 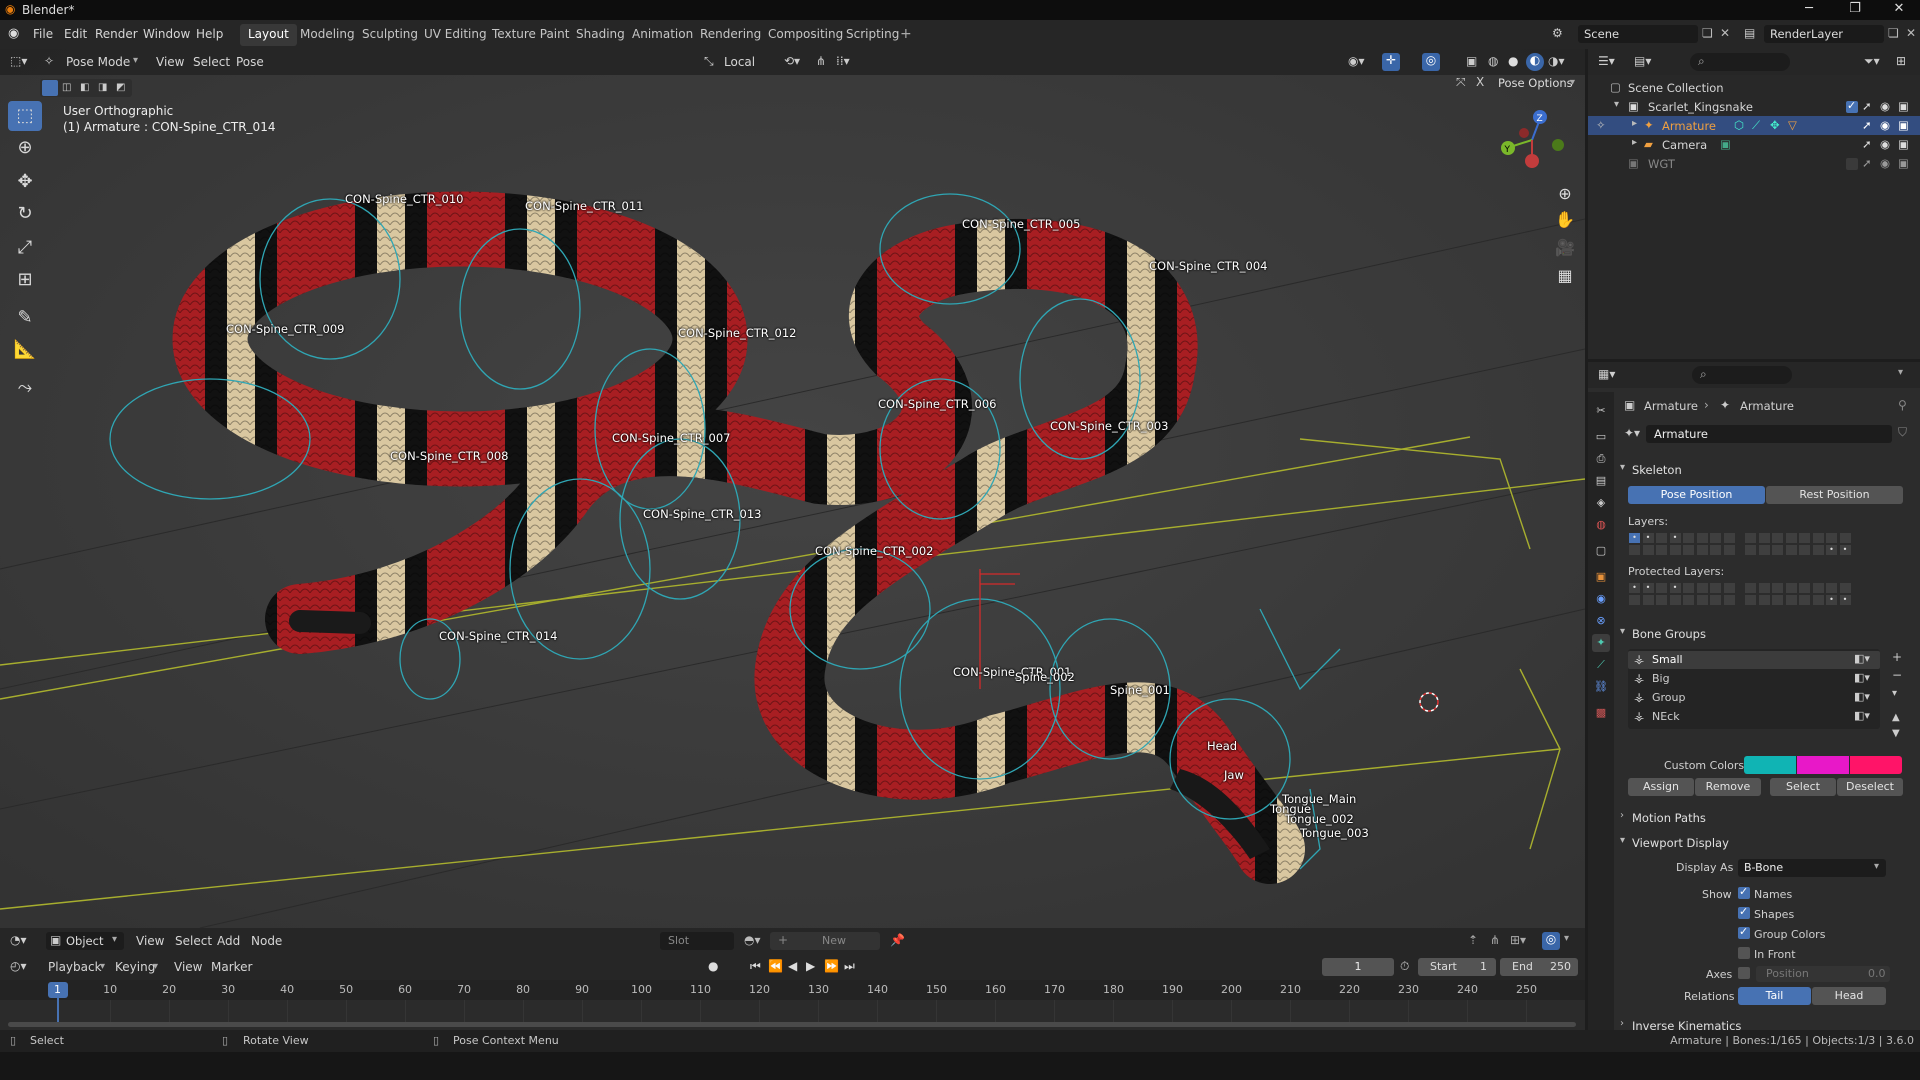 I want to click on parent-node-icon: ⇡, so click(x=1473, y=940).